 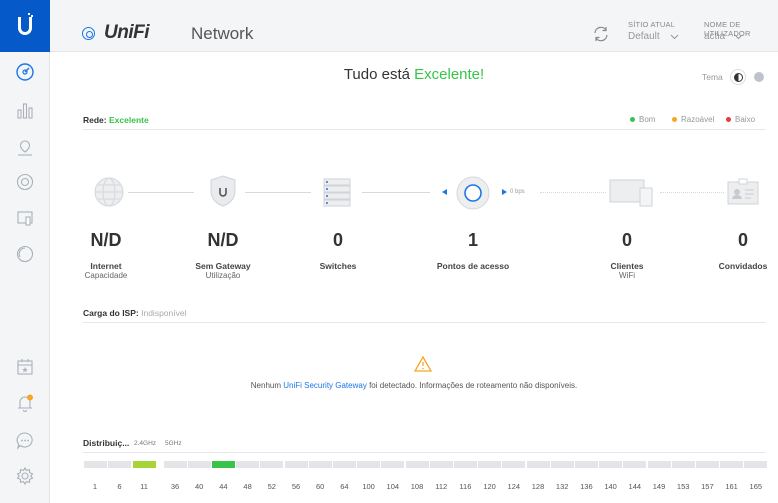 I want to click on network-status-label: Rede: Excelente, so click(x=116, y=120).